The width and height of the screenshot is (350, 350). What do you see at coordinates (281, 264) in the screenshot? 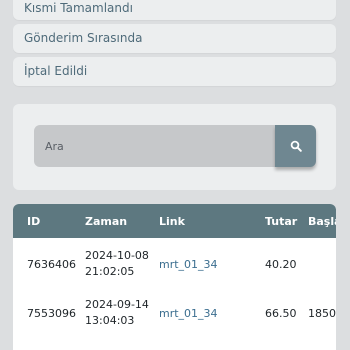
I see `cell-amount: 40.20` at bounding box center [281, 264].